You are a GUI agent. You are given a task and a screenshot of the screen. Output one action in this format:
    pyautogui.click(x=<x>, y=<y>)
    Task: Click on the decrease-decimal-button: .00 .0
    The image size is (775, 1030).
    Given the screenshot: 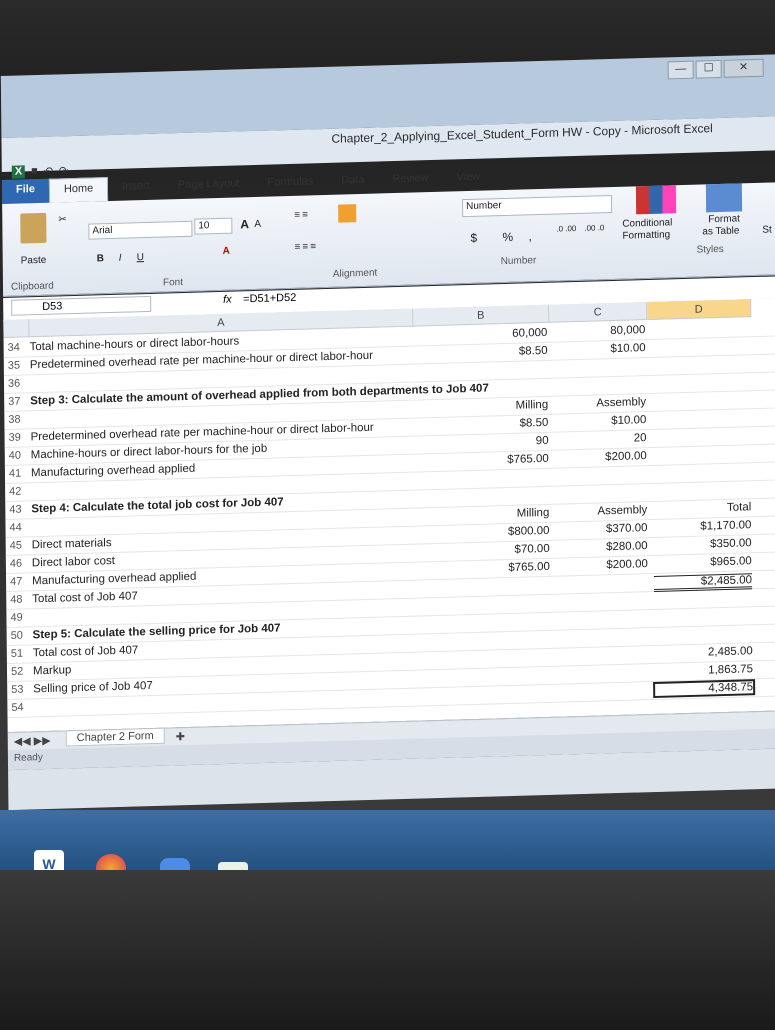 What is the action you would take?
    pyautogui.click(x=594, y=228)
    